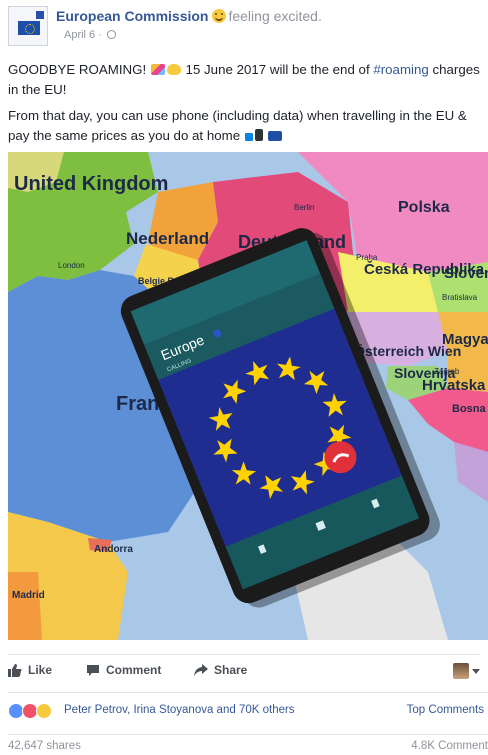 The height and width of the screenshot is (755, 488). Describe the element at coordinates (91, 184) in the screenshot. I see `label-uk: United Kingdom` at that location.